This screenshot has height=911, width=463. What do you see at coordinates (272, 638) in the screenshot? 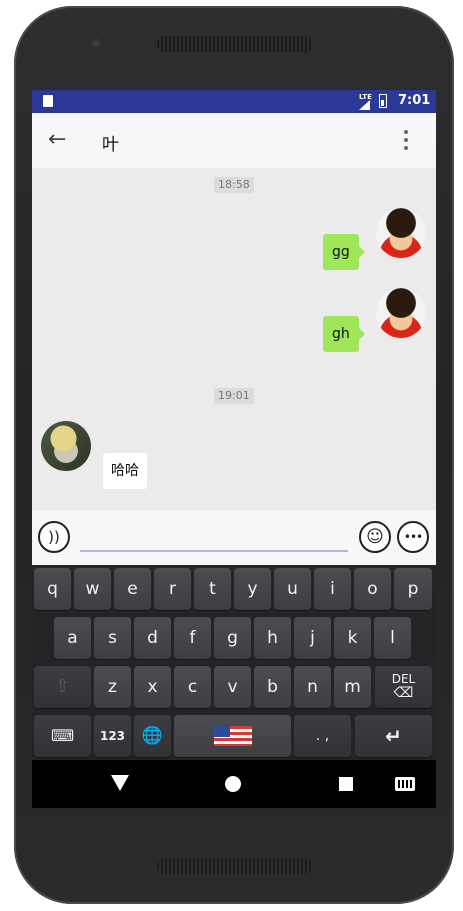
I see `key-h: h` at bounding box center [272, 638].